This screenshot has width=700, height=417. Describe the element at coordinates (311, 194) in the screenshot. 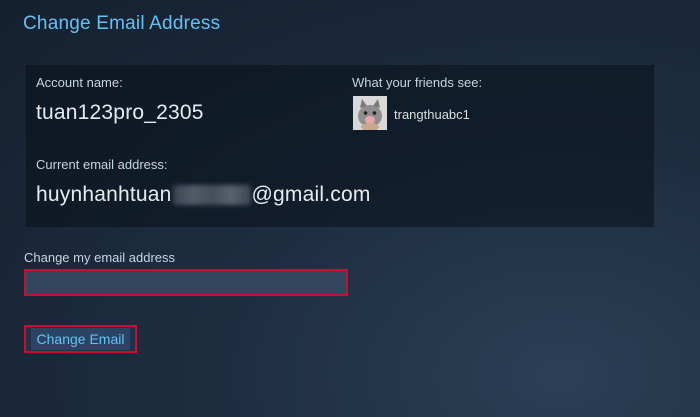

I see `email-suffix: @gmail.com` at that location.